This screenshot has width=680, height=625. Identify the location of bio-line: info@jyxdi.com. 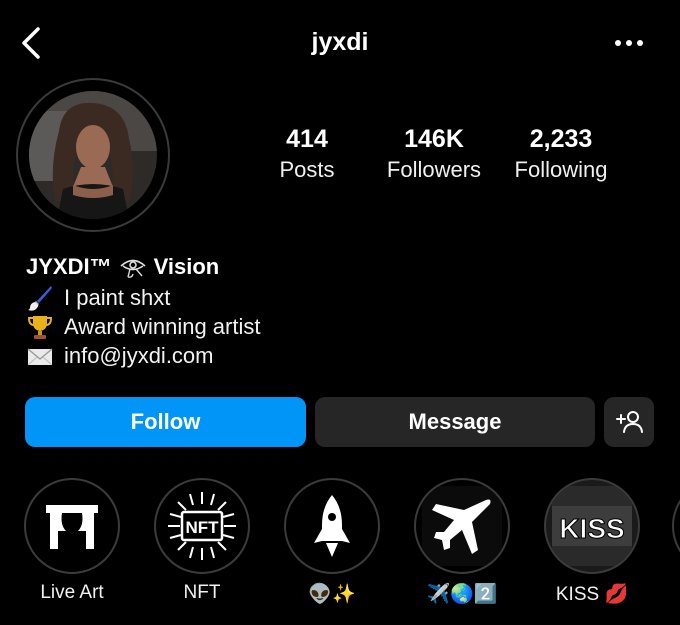
(120, 356).